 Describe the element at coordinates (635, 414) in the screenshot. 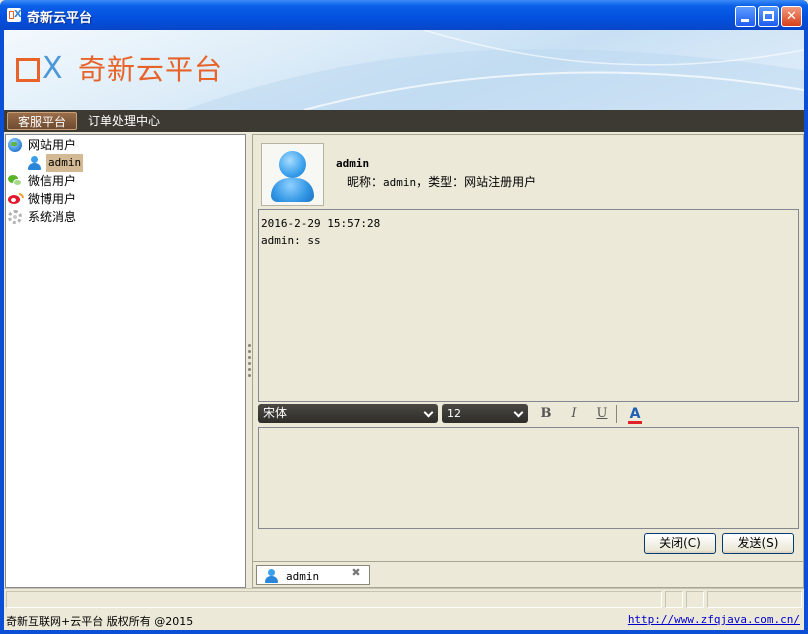

I see `font-color-button: A` at that location.